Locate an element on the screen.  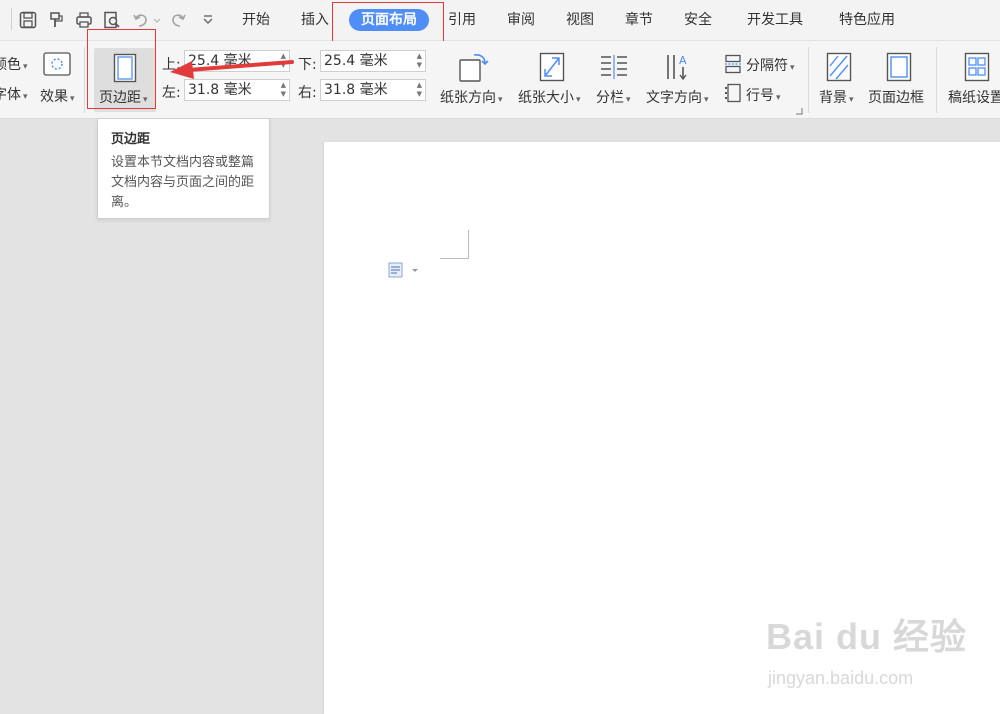
tooltip-body: 设置本节文档内容或整篇文档内容与页面之间的距离。 is located at coordinates (183, 182).